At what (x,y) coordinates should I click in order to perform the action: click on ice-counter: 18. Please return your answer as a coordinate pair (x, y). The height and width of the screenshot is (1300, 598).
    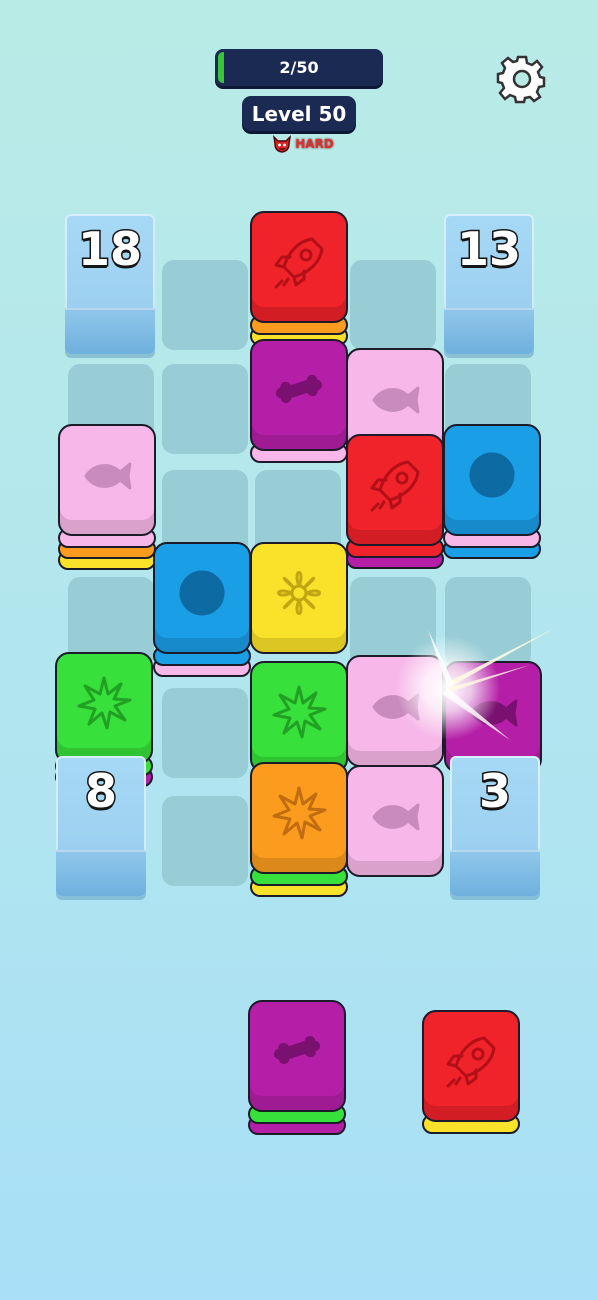
    Looking at the image, I should click on (109, 249).